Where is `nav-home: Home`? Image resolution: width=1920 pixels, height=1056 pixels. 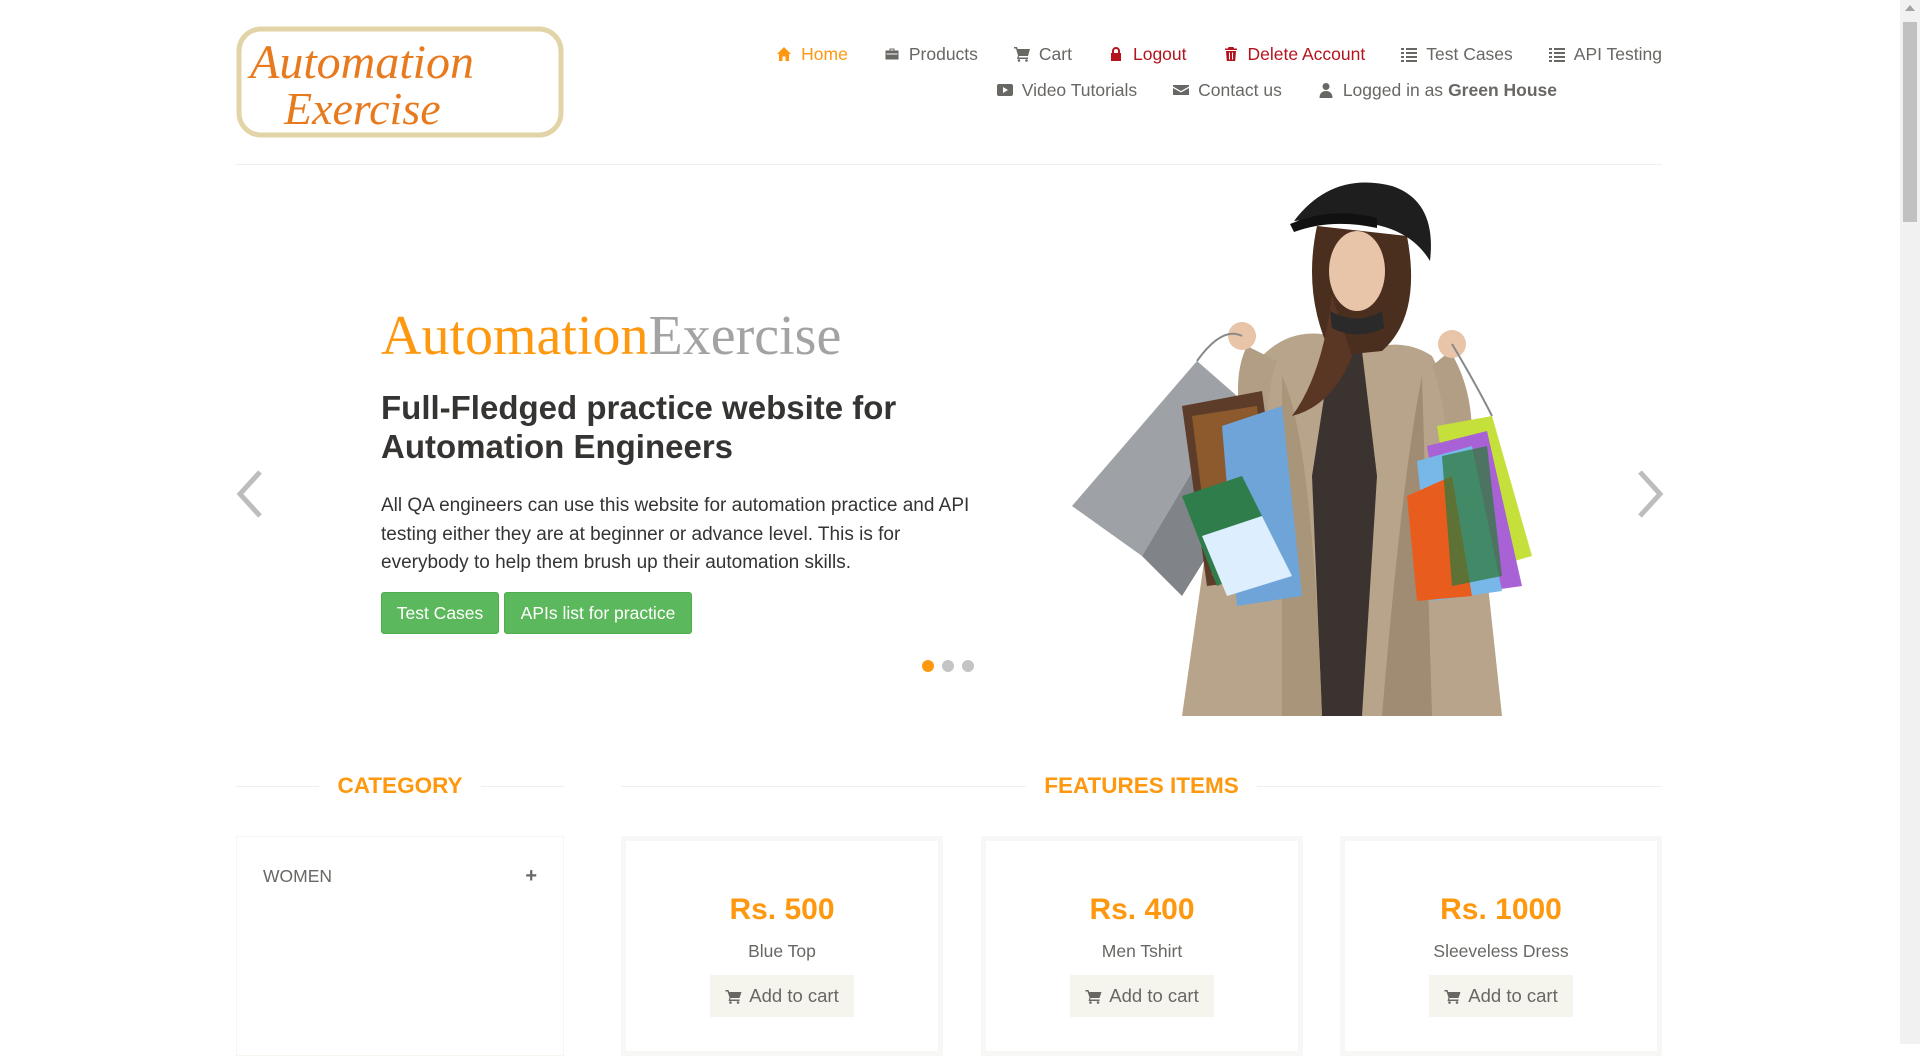
nav-home: Home is located at coordinates (812, 54).